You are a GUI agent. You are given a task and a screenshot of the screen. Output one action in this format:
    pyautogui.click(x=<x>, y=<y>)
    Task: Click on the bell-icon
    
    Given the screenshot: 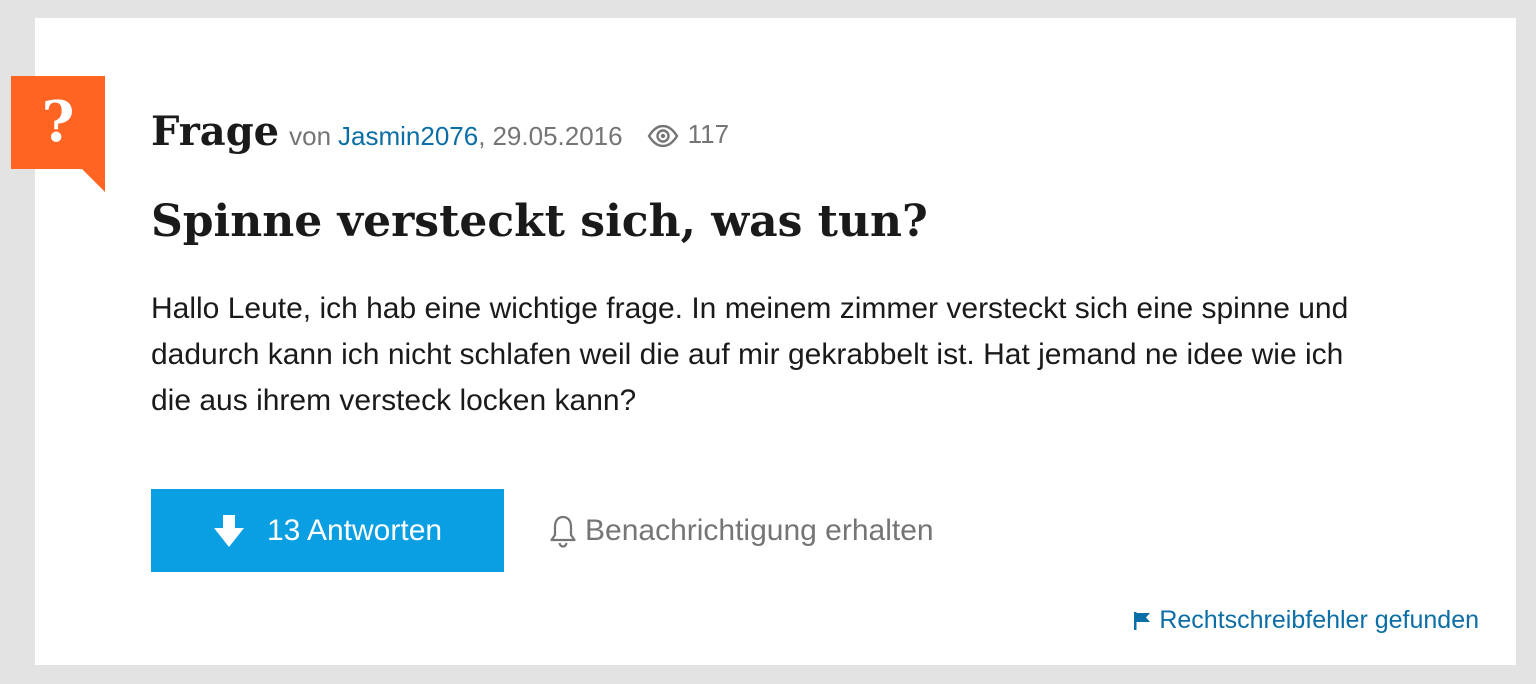 What is the action you would take?
    pyautogui.click(x=563, y=531)
    